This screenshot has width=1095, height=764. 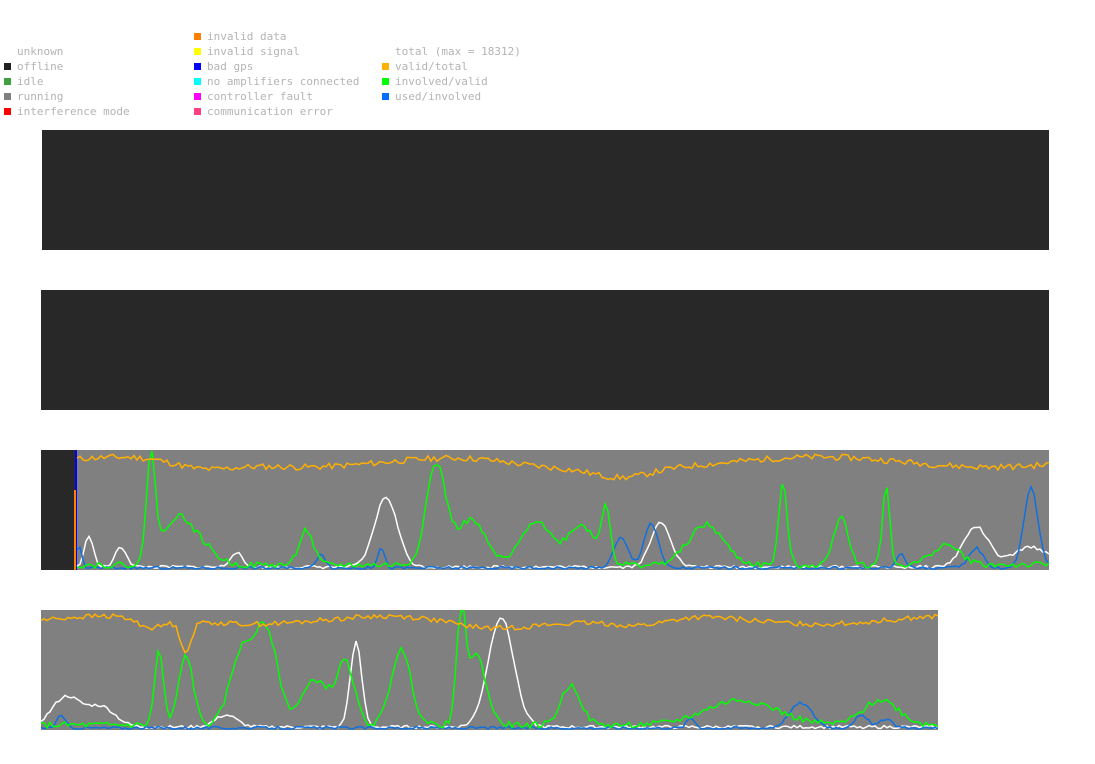 What do you see at coordinates (276, 66) in the screenshot?
I see `legend-item-bad-gps: bad gps` at bounding box center [276, 66].